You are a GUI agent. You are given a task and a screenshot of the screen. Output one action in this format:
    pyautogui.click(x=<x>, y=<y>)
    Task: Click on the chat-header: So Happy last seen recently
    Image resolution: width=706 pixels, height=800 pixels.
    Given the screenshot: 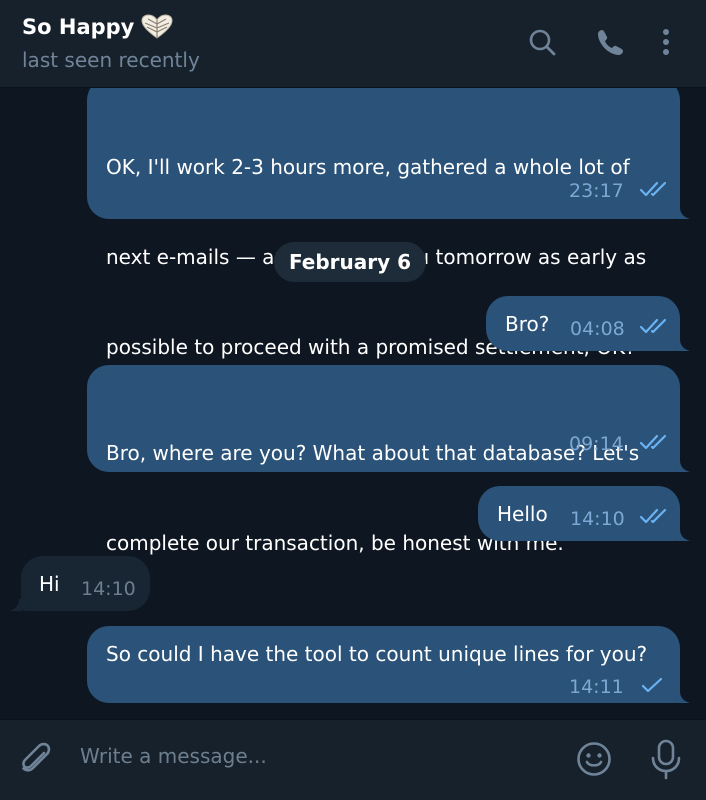 What is the action you would take?
    pyautogui.click(x=353, y=44)
    